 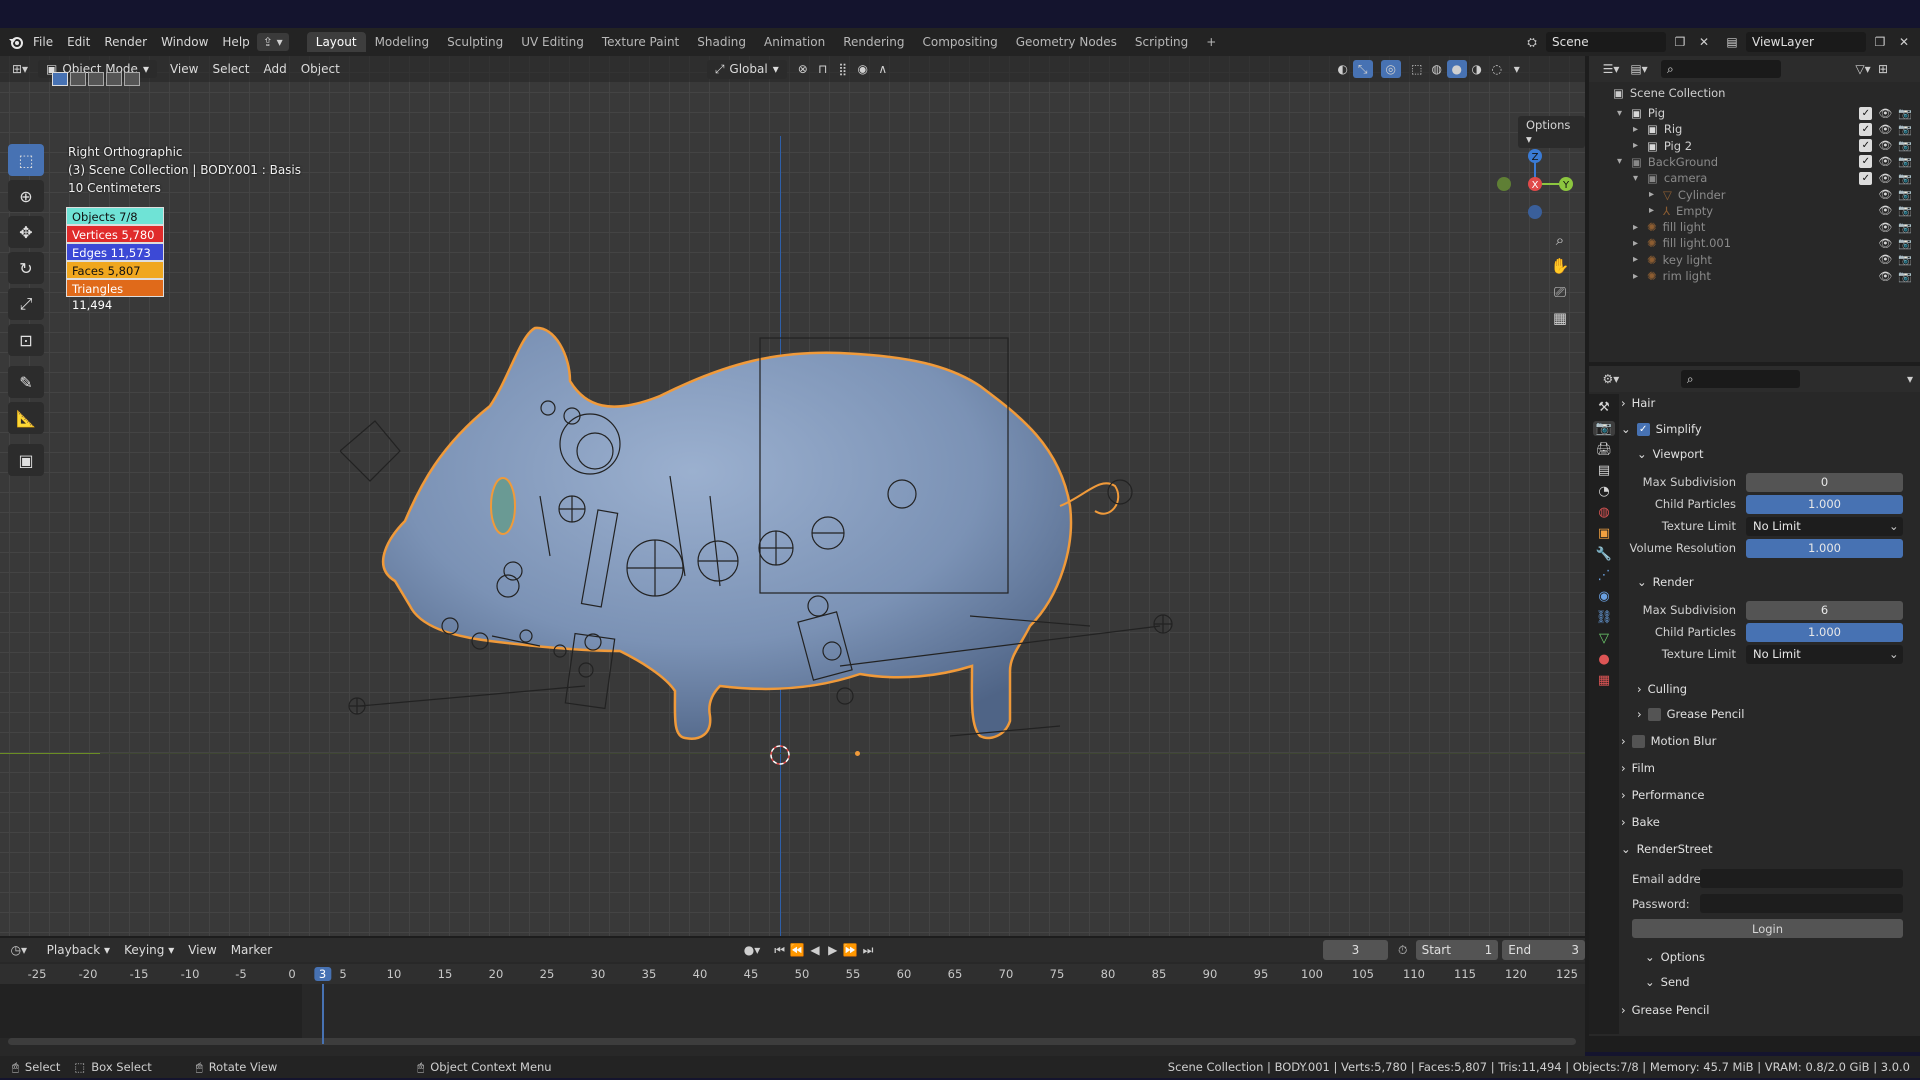 What do you see at coordinates (272, 42) in the screenshot?
I see `upload-icon: ⇪ ▾` at bounding box center [272, 42].